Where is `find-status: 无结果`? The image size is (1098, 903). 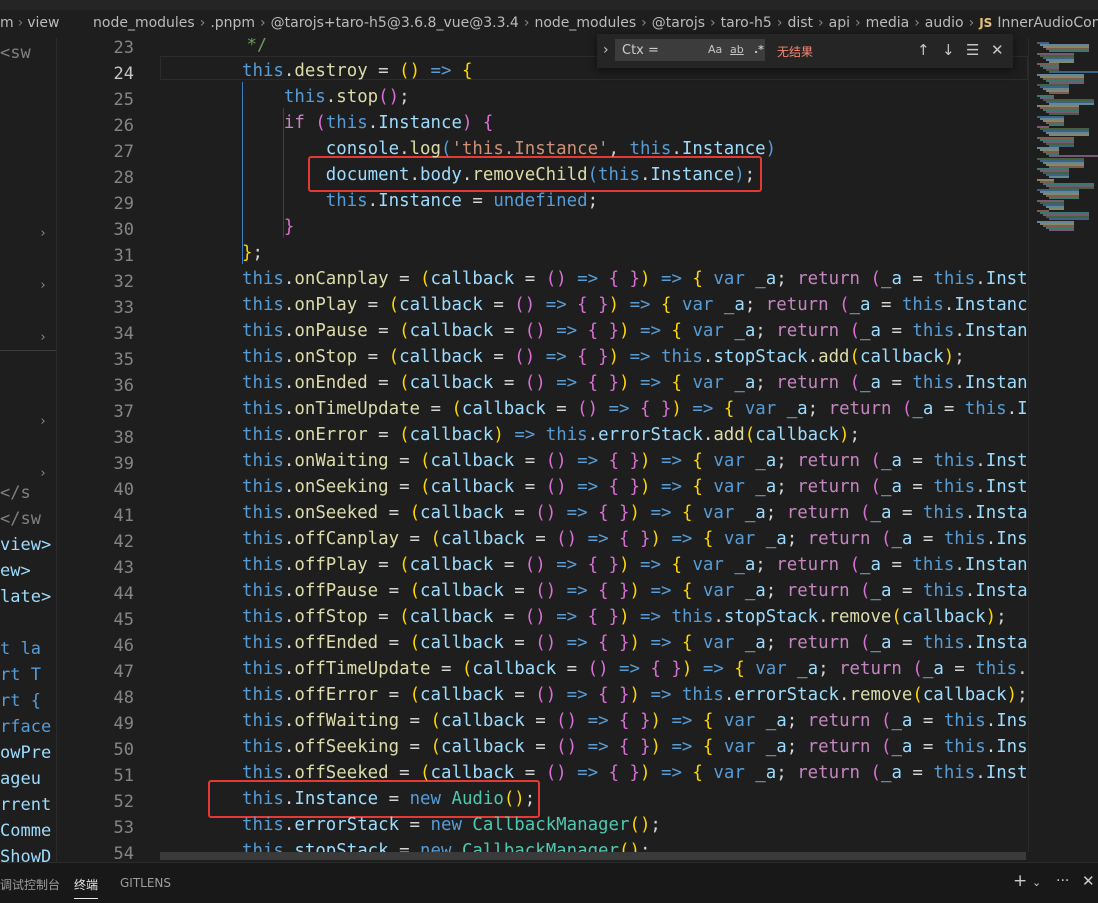
find-status: 无结果 is located at coordinates (795, 51).